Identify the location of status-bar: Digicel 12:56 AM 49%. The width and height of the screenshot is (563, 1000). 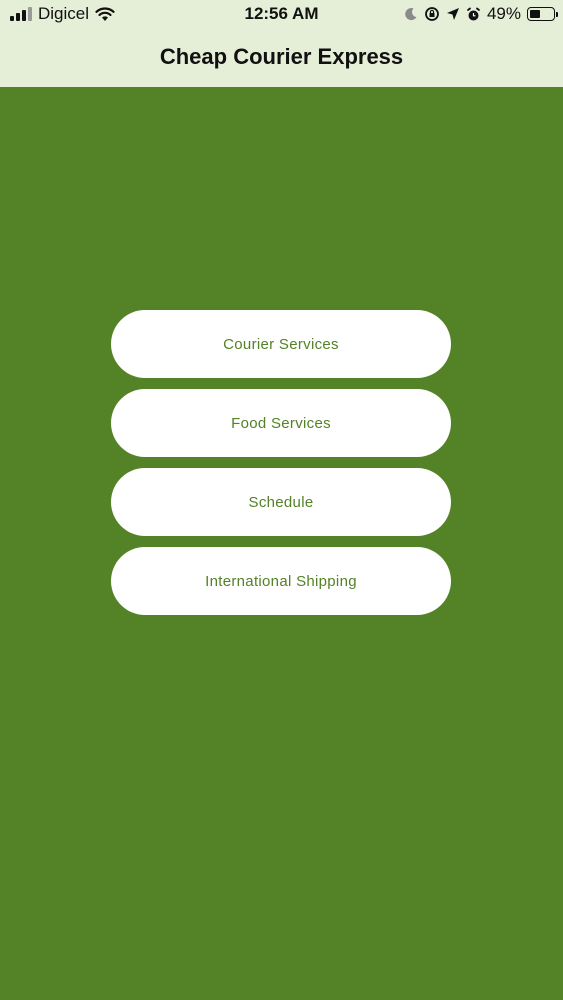
(281, 15).